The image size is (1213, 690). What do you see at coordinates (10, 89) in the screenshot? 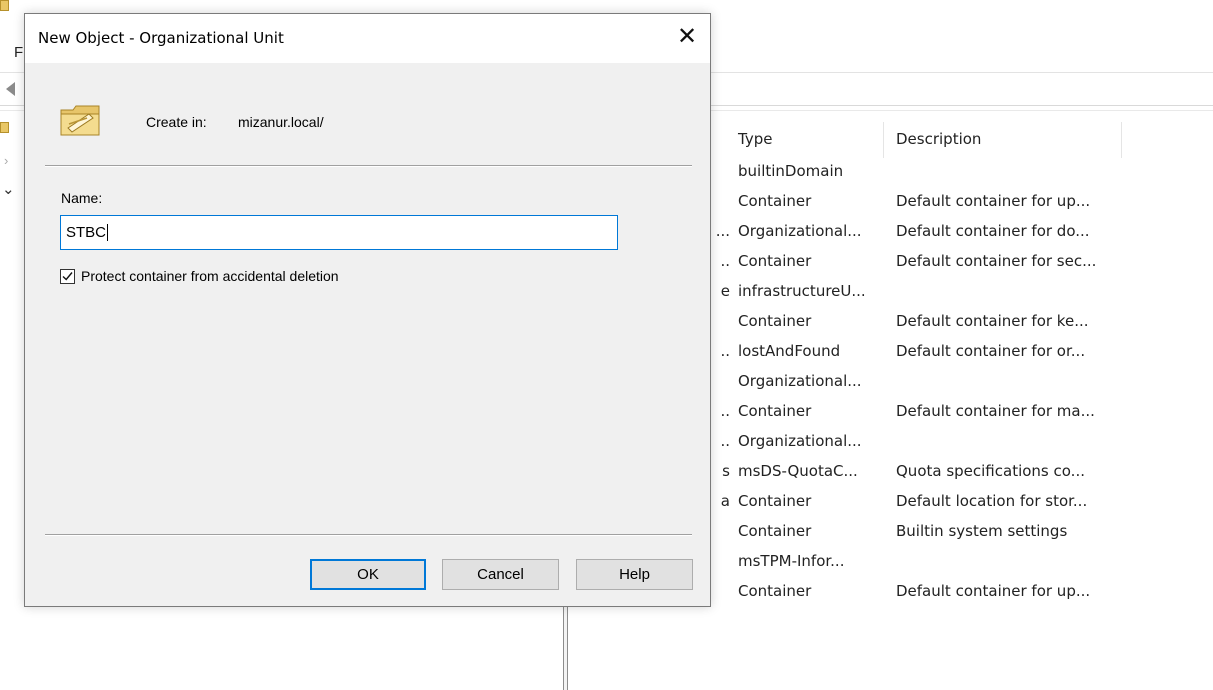
I see `back-arrow-icon` at bounding box center [10, 89].